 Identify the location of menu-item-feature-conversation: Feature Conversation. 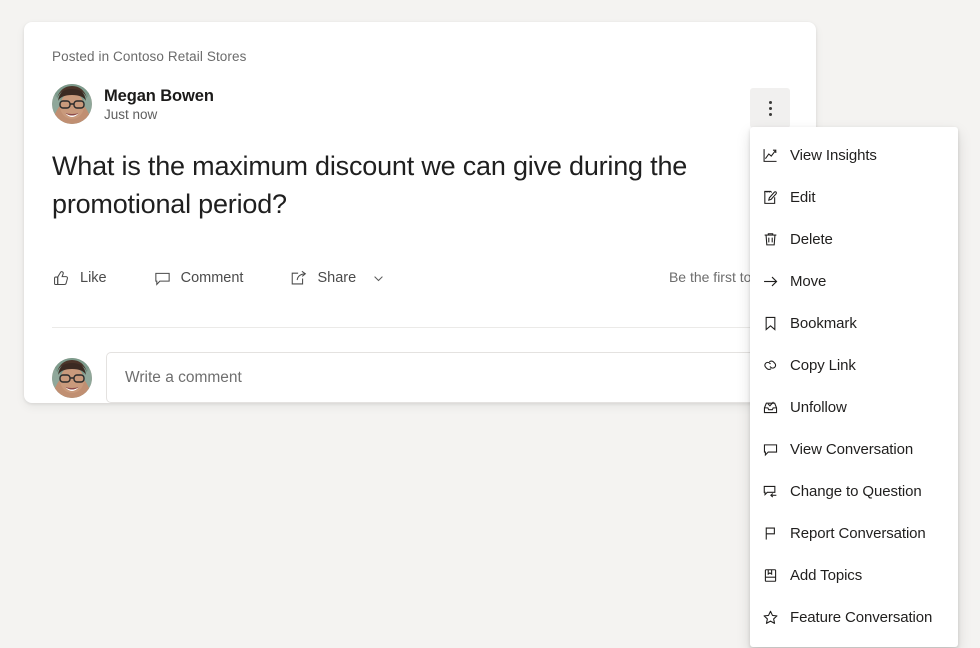
(854, 617).